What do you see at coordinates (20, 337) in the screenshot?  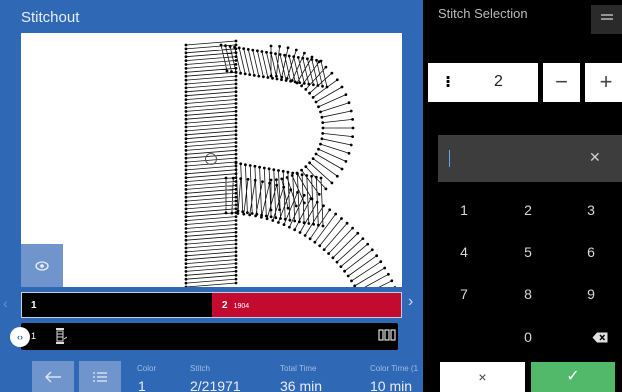 I see `thread-position-slider-handle: ‹›` at bounding box center [20, 337].